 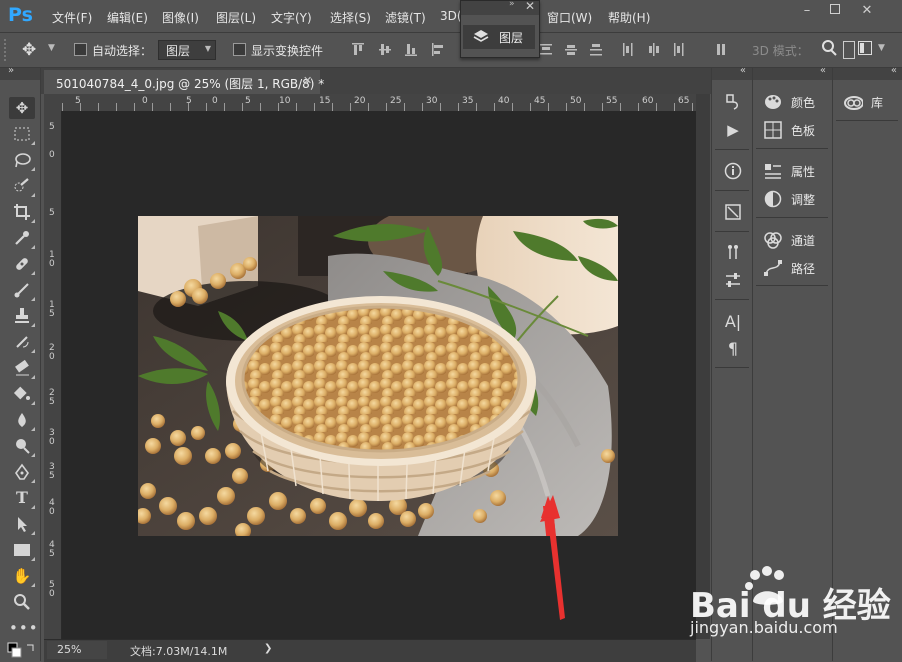 I want to click on panel-channels: 通道, so click(x=795, y=240).